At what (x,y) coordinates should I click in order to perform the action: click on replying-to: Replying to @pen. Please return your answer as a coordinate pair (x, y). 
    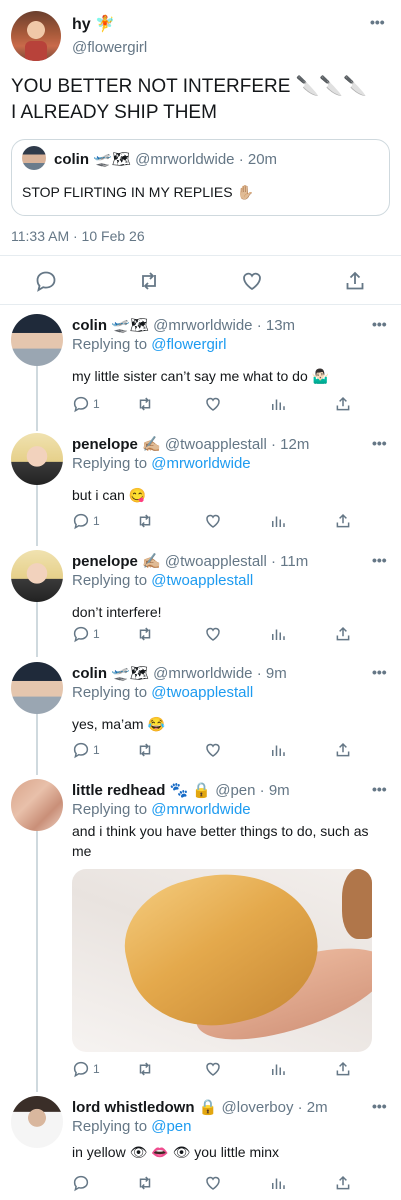
    Looking at the image, I should click on (131, 1126).